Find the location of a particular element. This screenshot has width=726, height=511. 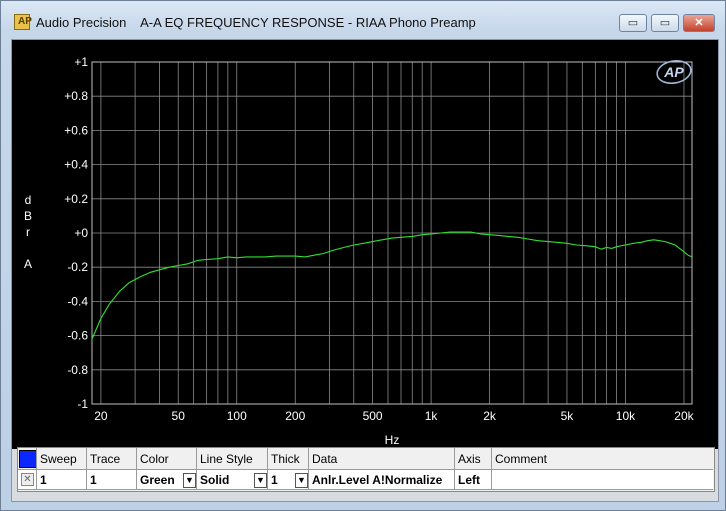

y-axis-label: dBr A is located at coordinates (28, 232).